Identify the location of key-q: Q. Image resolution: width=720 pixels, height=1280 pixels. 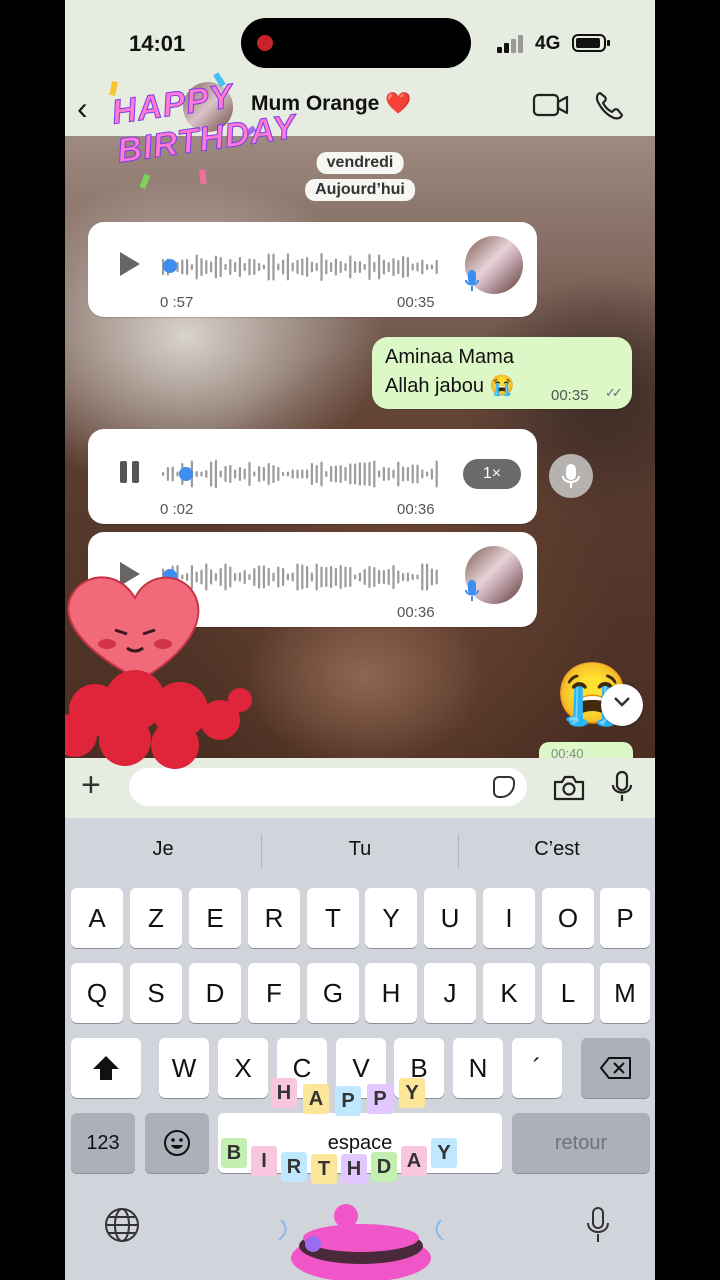
(97, 993).